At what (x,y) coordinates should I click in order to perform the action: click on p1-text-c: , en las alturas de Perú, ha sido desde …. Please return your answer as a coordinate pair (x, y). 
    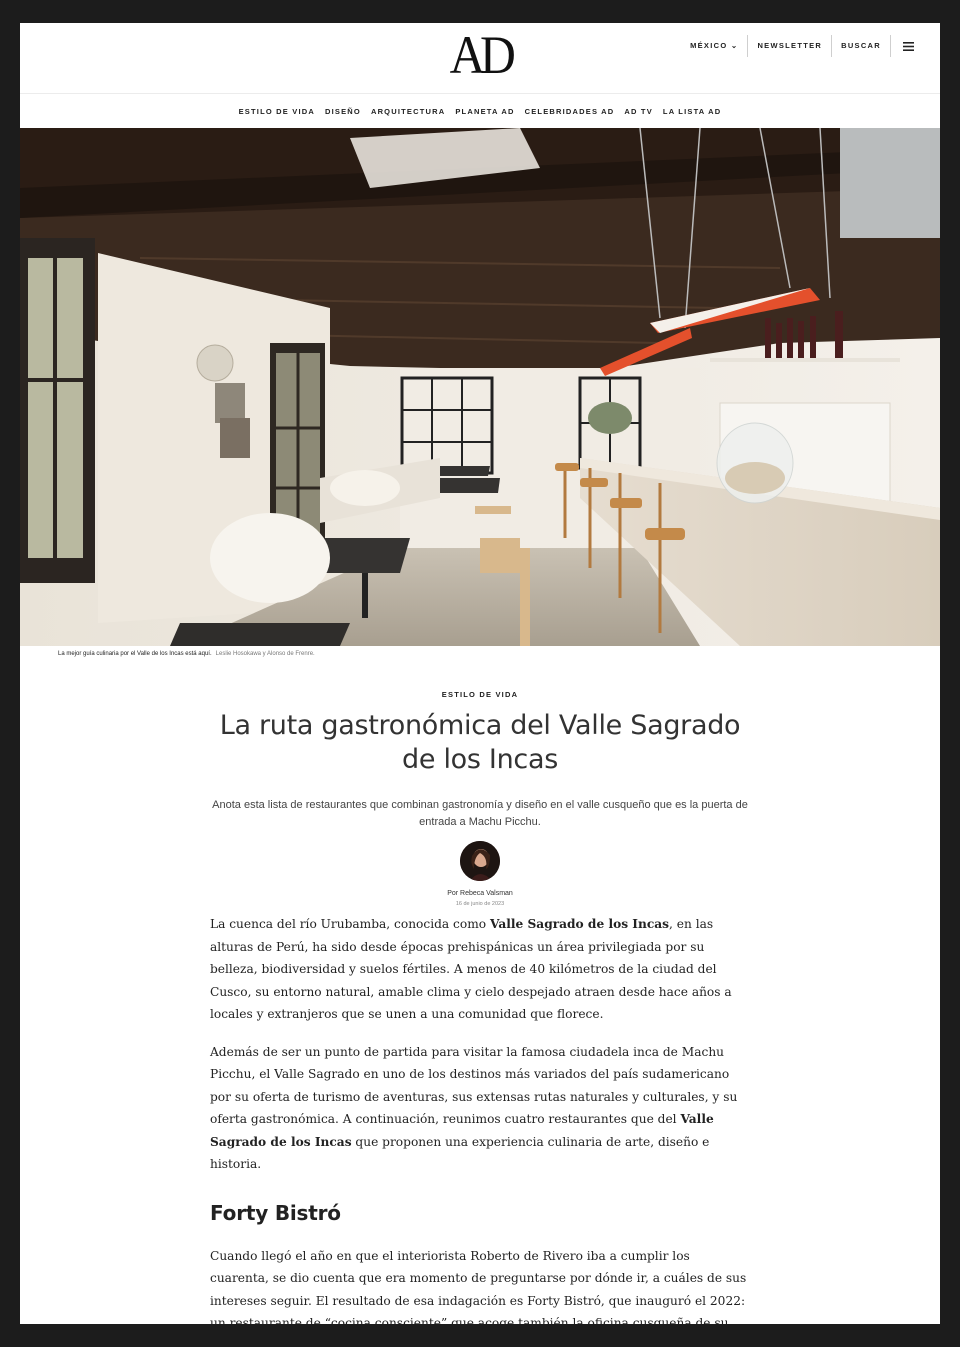
    Looking at the image, I should click on (471, 969).